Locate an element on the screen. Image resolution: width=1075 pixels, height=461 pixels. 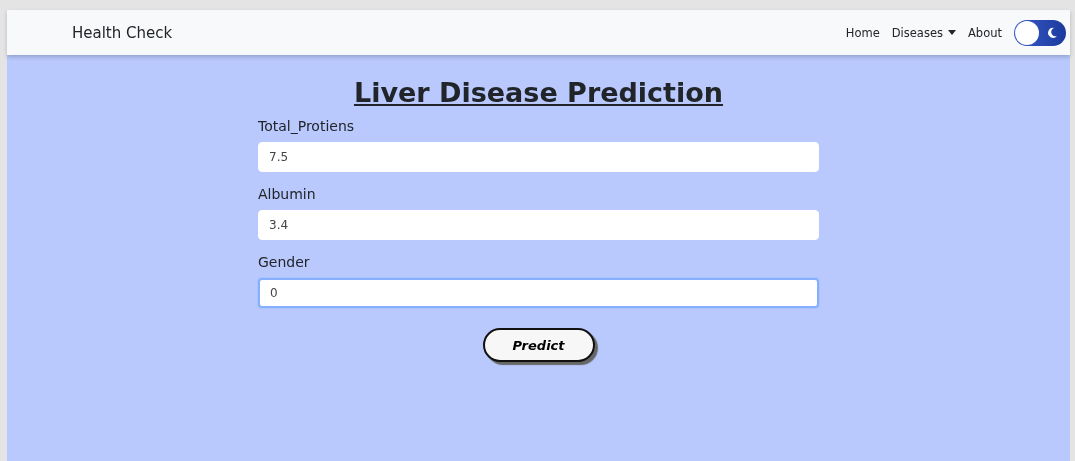
input-field: 0 is located at coordinates (538, 293).